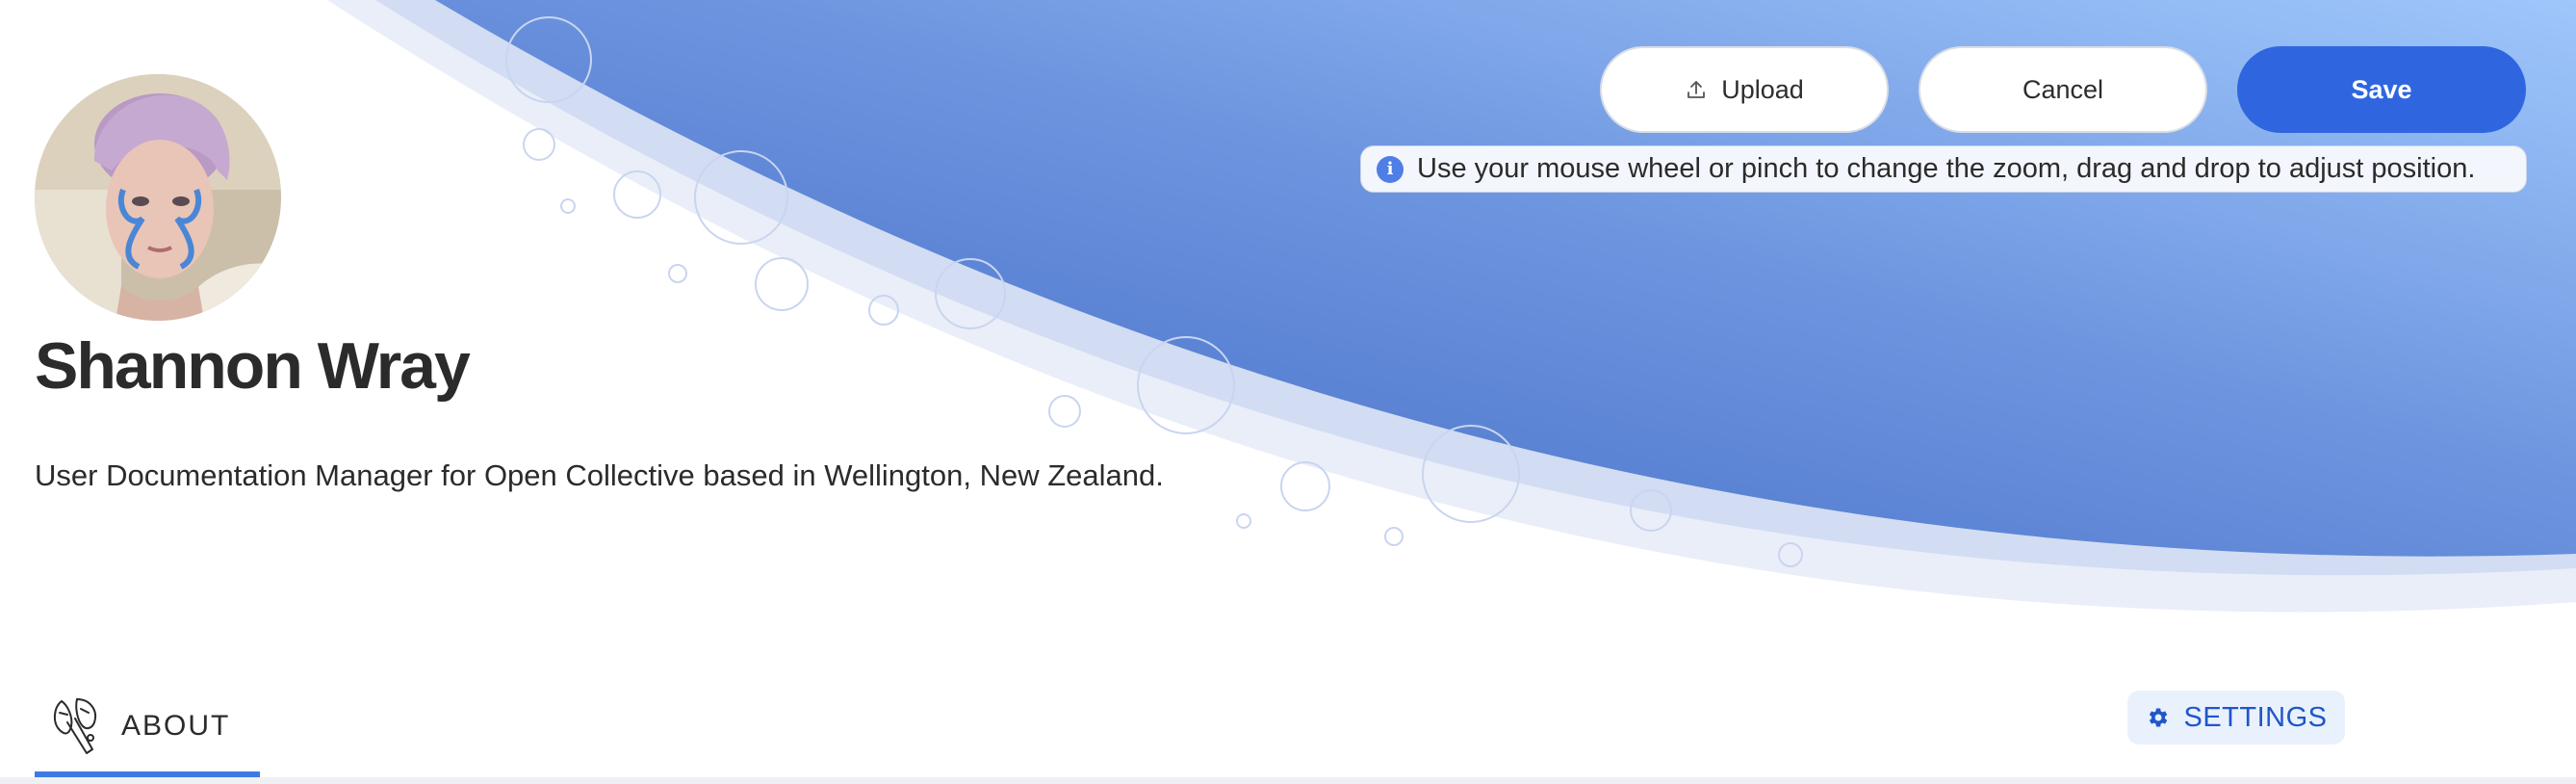 Image resolution: width=2576 pixels, height=784 pixels. Describe the element at coordinates (1697, 89) in the screenshot. I see `upload-icon` at that location.